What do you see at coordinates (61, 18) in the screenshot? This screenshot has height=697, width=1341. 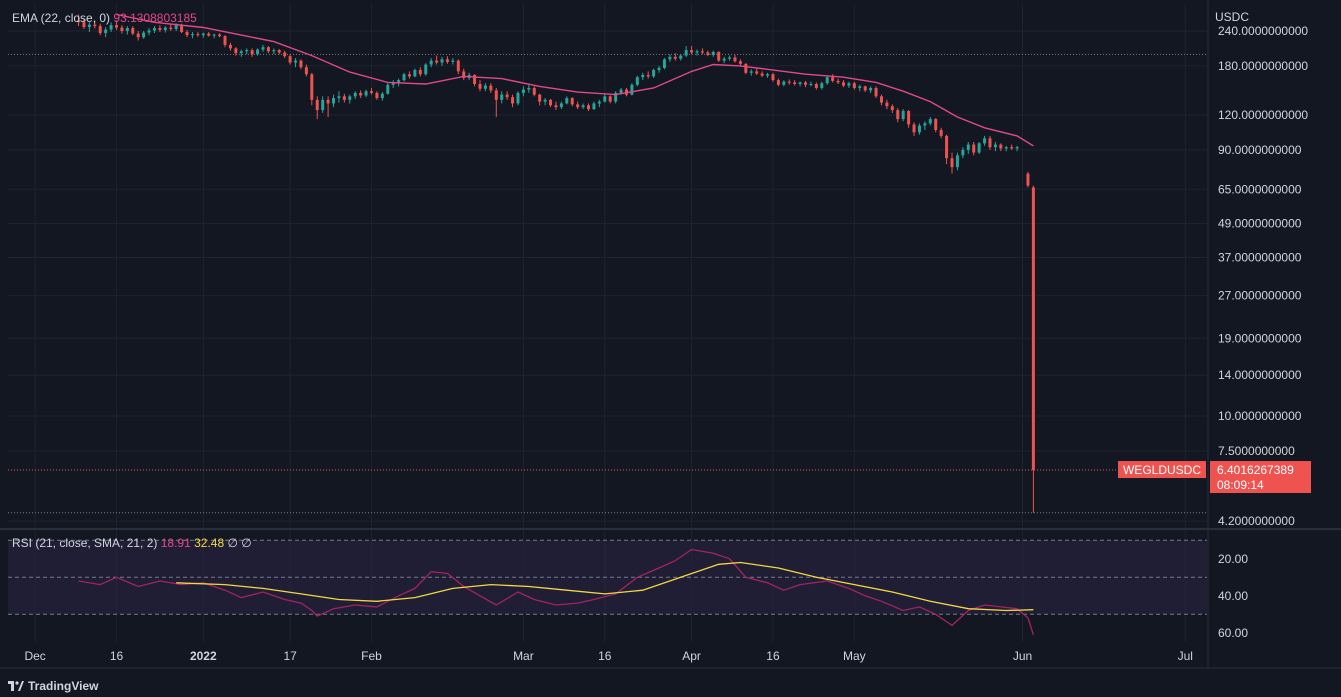 I see `ema-legend-label: EMA (22, close, 0)` at bounding box center [61, 18].